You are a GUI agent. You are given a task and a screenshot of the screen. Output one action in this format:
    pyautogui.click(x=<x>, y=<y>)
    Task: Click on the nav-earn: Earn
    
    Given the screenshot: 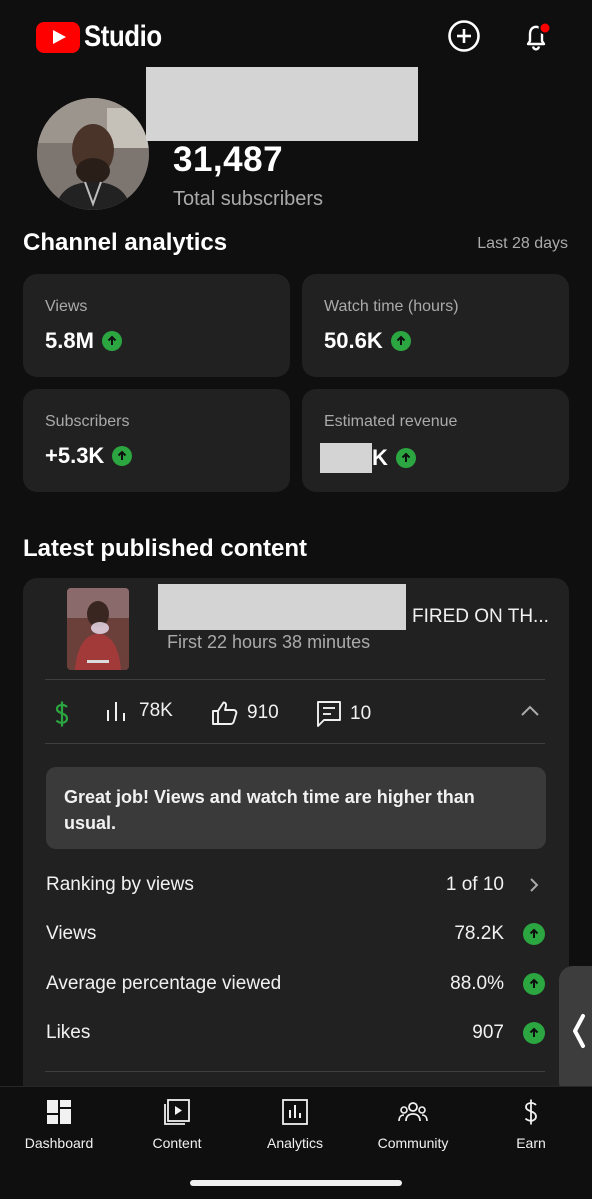 What is the action you would take?
    pyautogui.click(x=531, y=1124)
    